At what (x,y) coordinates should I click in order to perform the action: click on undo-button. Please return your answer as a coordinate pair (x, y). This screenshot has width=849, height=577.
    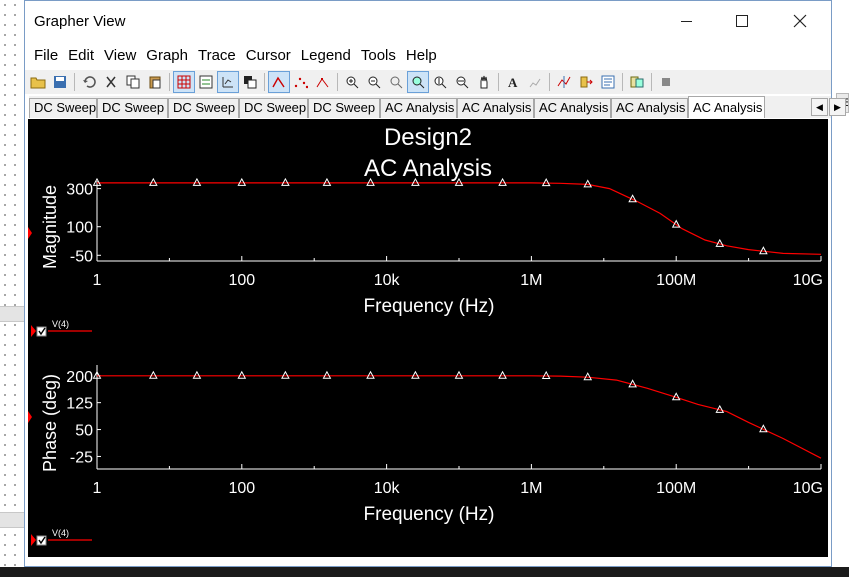
    Looking at the image, I should click on (89, 82).